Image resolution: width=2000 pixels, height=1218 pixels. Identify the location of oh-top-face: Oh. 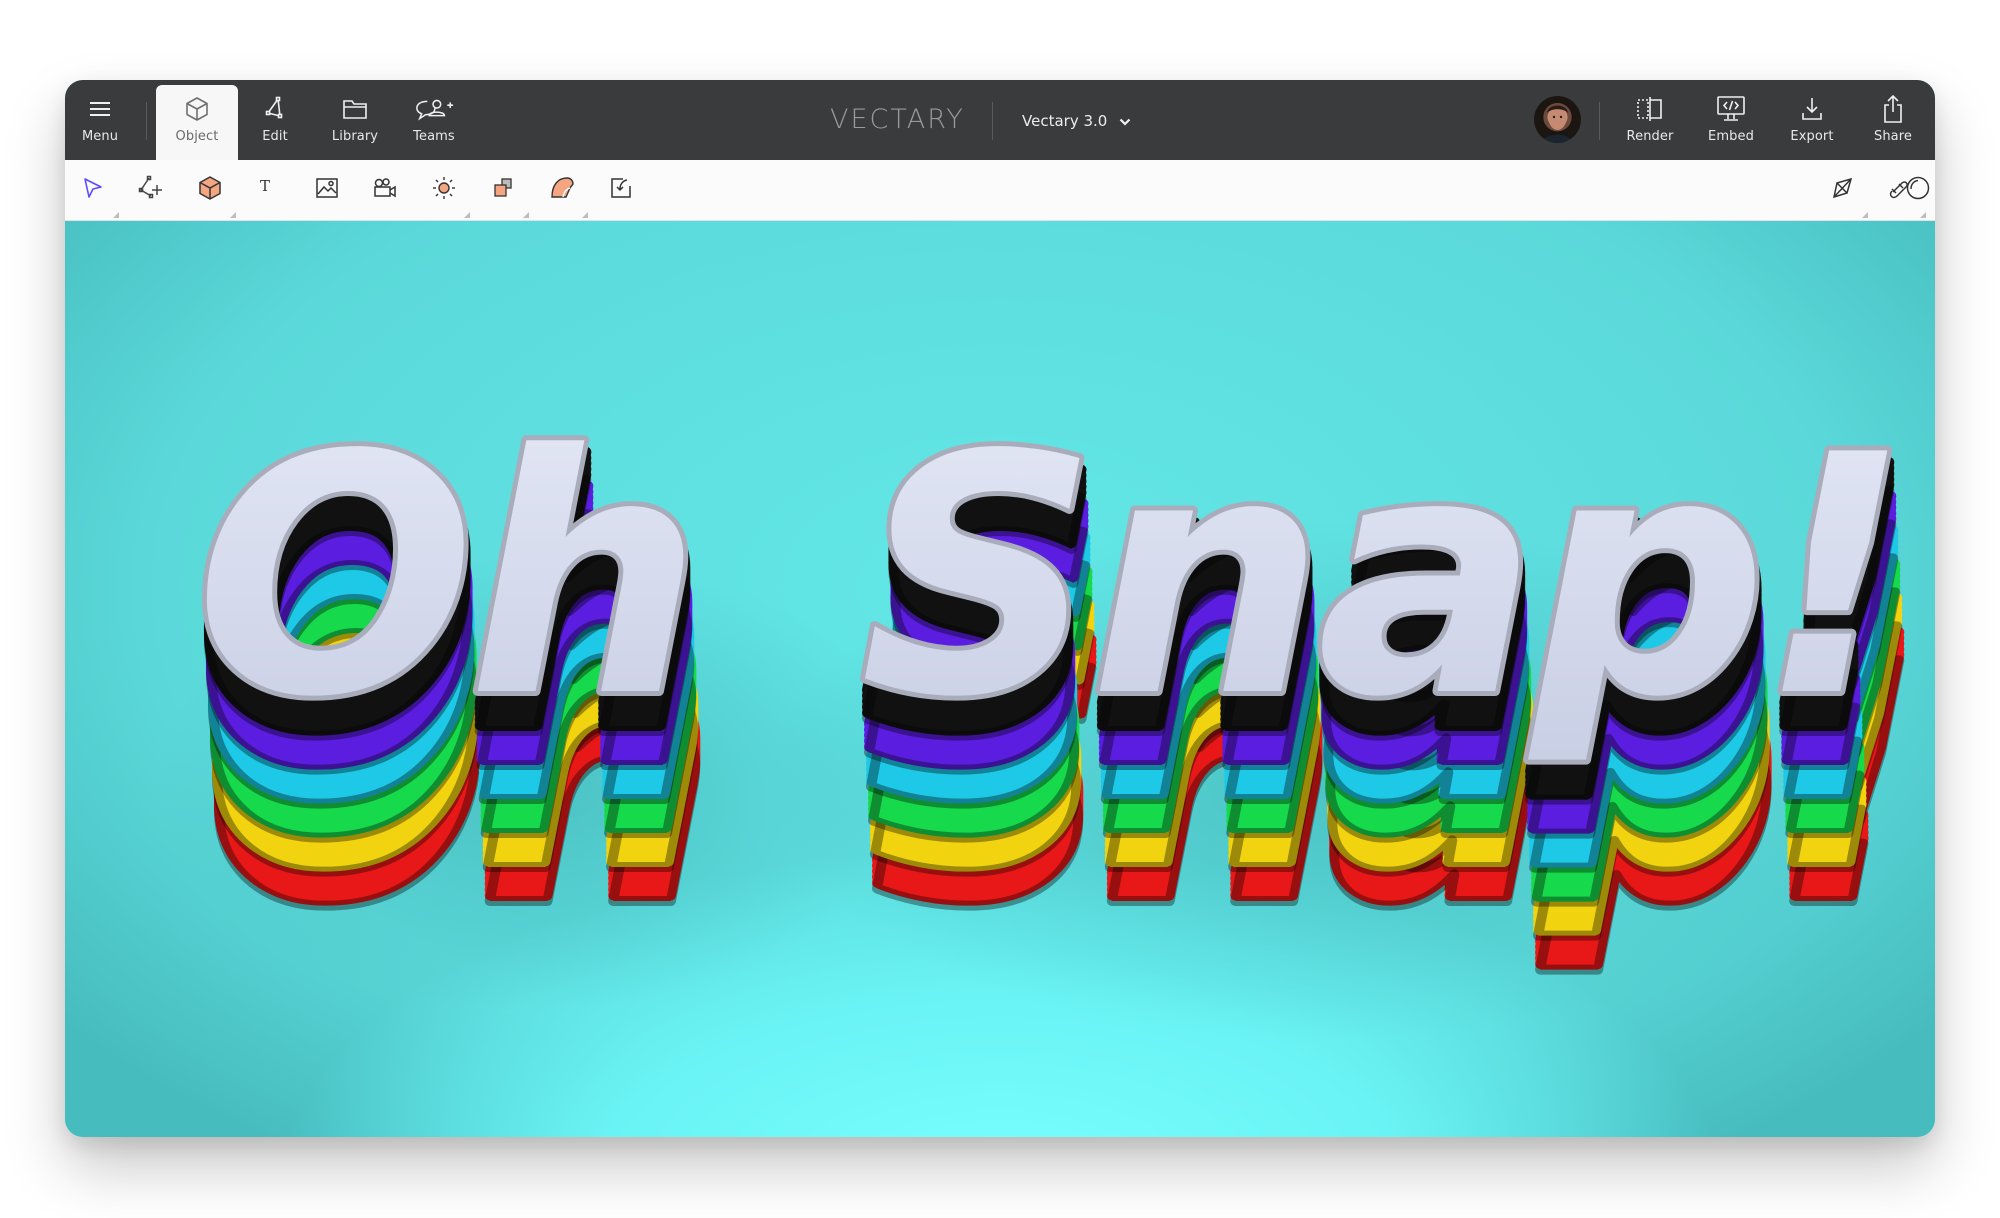
(444, 577).